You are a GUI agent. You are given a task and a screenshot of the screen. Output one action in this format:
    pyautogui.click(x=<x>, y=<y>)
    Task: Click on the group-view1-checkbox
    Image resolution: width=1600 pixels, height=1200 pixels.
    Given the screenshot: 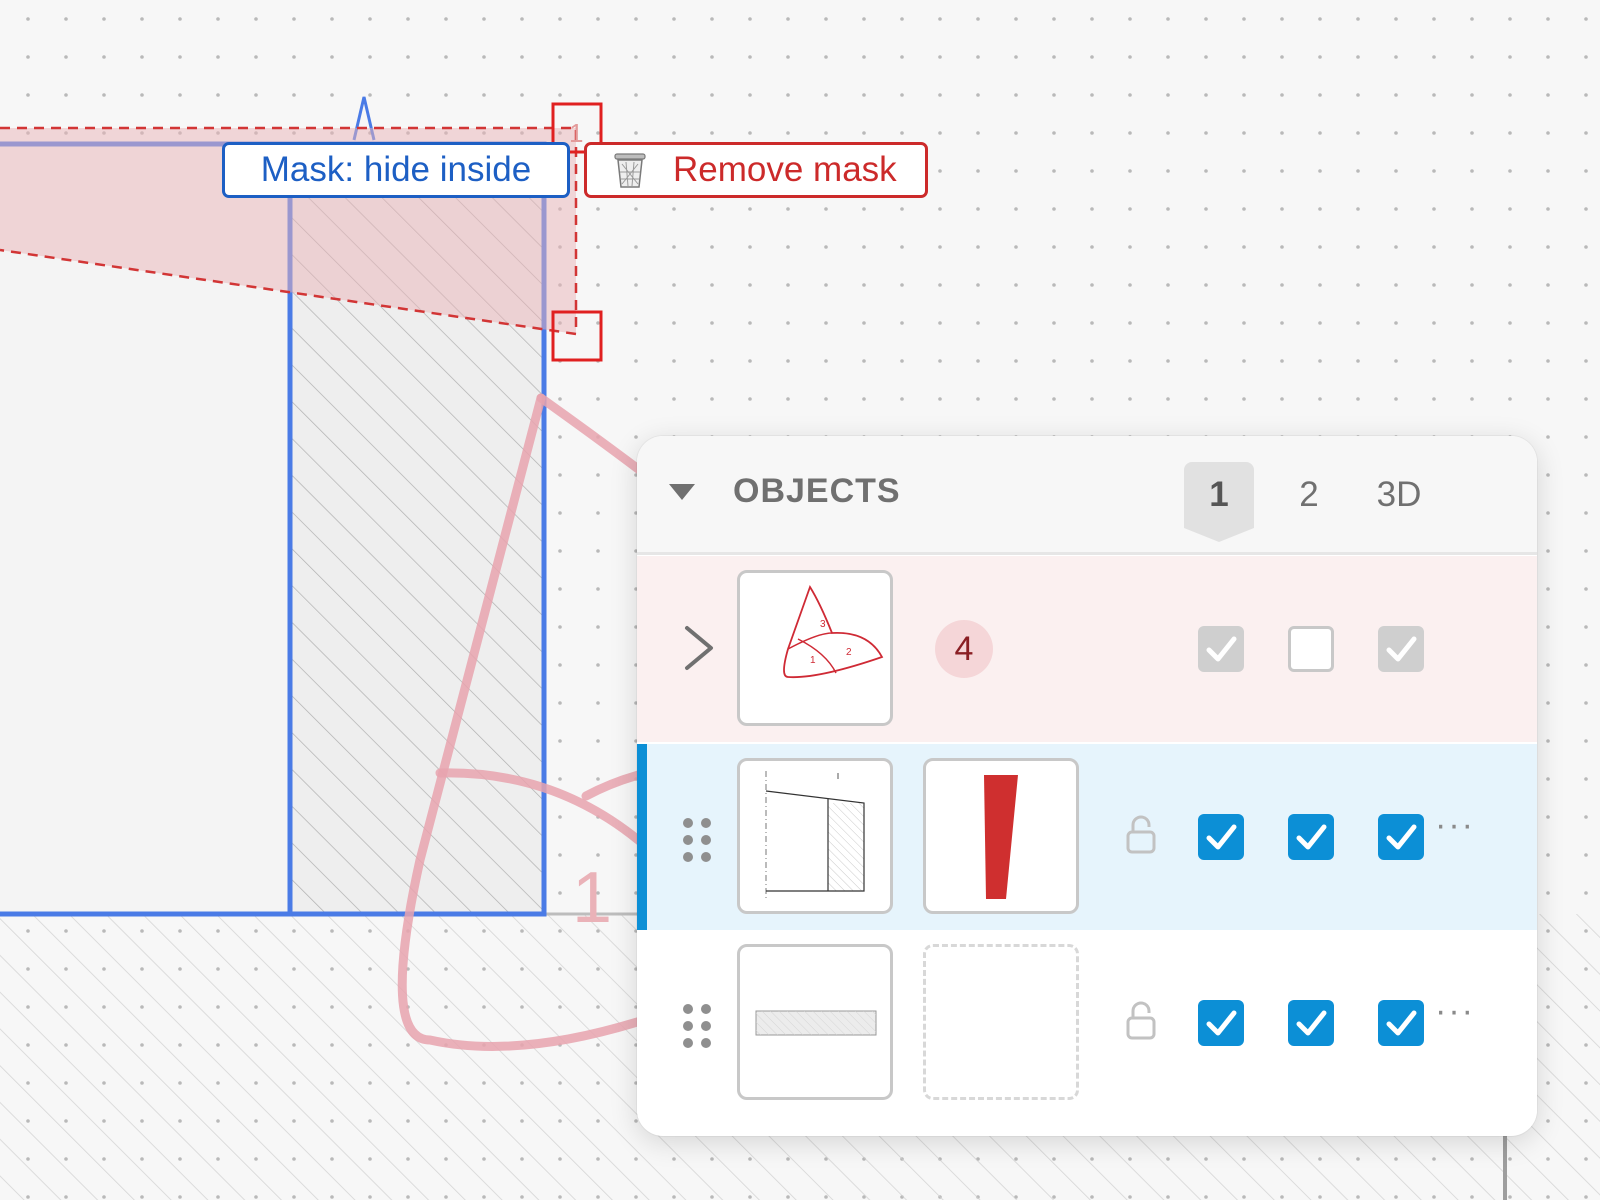 What is the action you would take?
    pyautogui.click(x=1221, y=649)
    